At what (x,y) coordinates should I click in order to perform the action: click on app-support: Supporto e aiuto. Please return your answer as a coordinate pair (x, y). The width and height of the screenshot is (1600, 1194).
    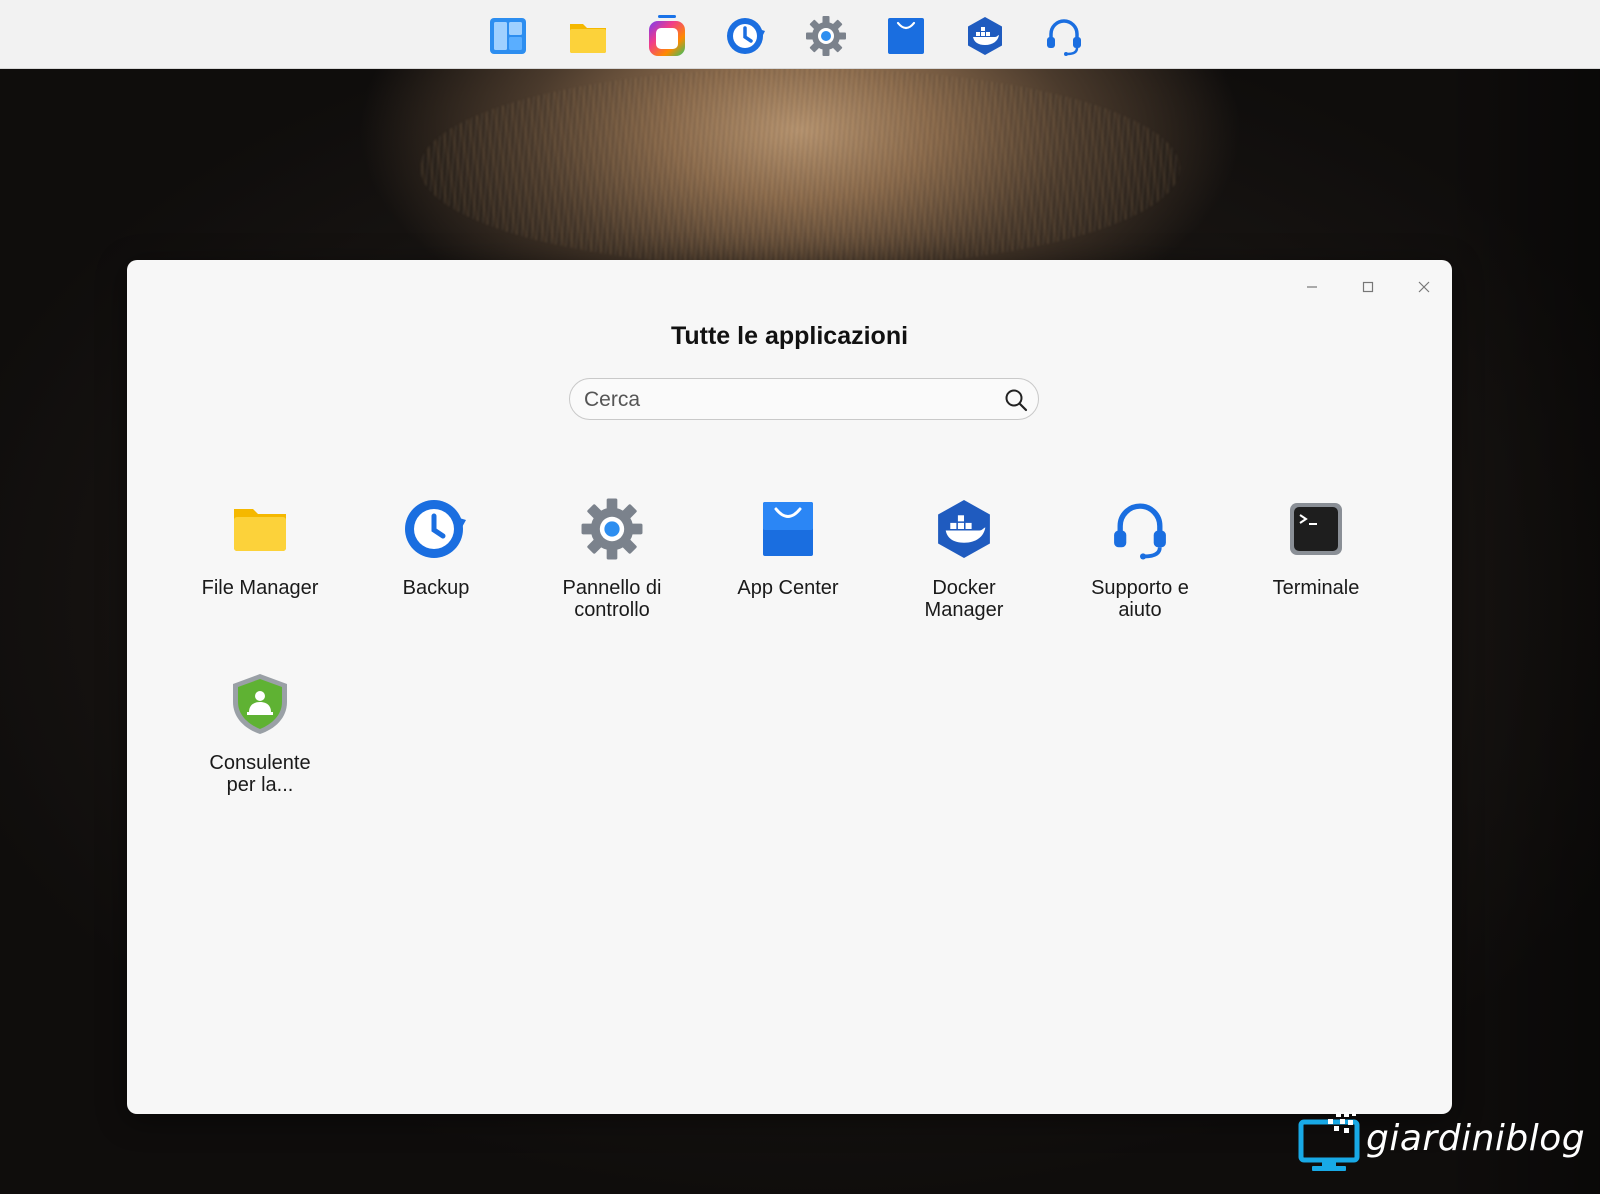
    Looking at the image, I should click on (1140, 559).